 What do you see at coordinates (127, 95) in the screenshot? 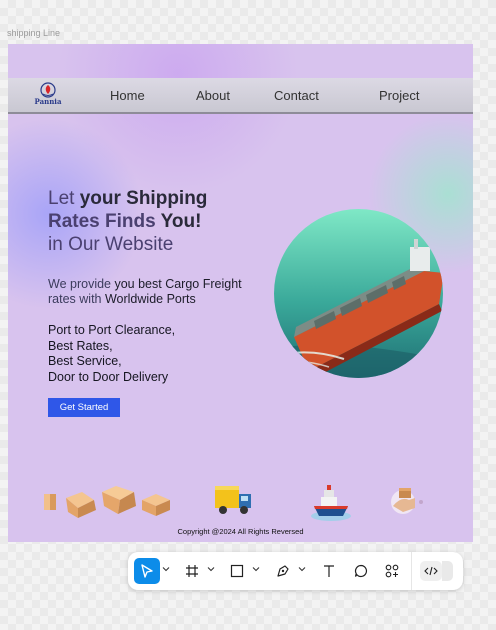
I see `nav-link-home: Home` at bounding box center [127, 95].